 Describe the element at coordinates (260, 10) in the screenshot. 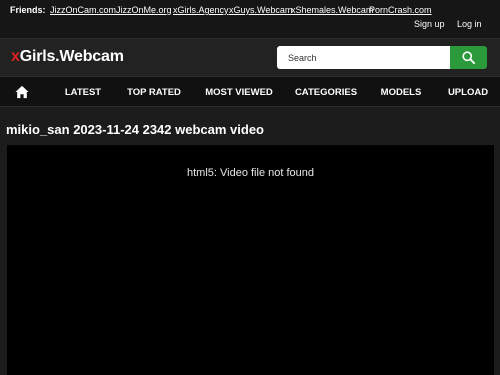

I see `friend-link-xguys-webcam: xGuys.Webcam` at that location.